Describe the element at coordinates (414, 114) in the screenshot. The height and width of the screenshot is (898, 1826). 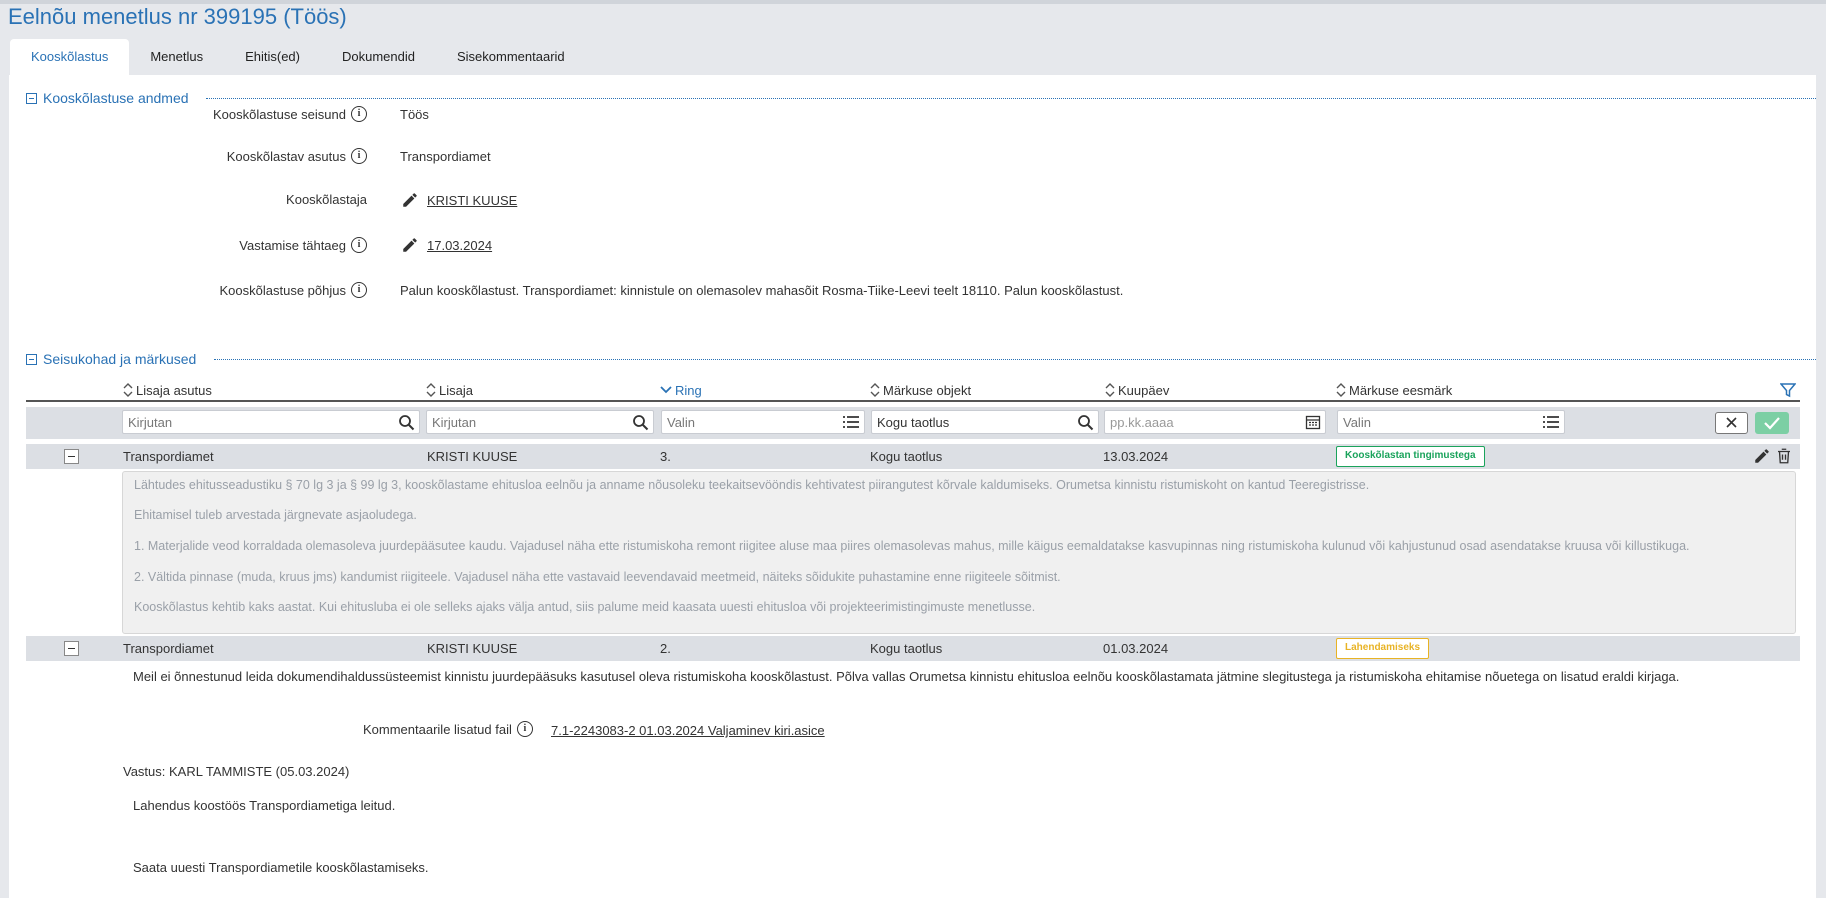
I see `field-value: Töös` at that location.